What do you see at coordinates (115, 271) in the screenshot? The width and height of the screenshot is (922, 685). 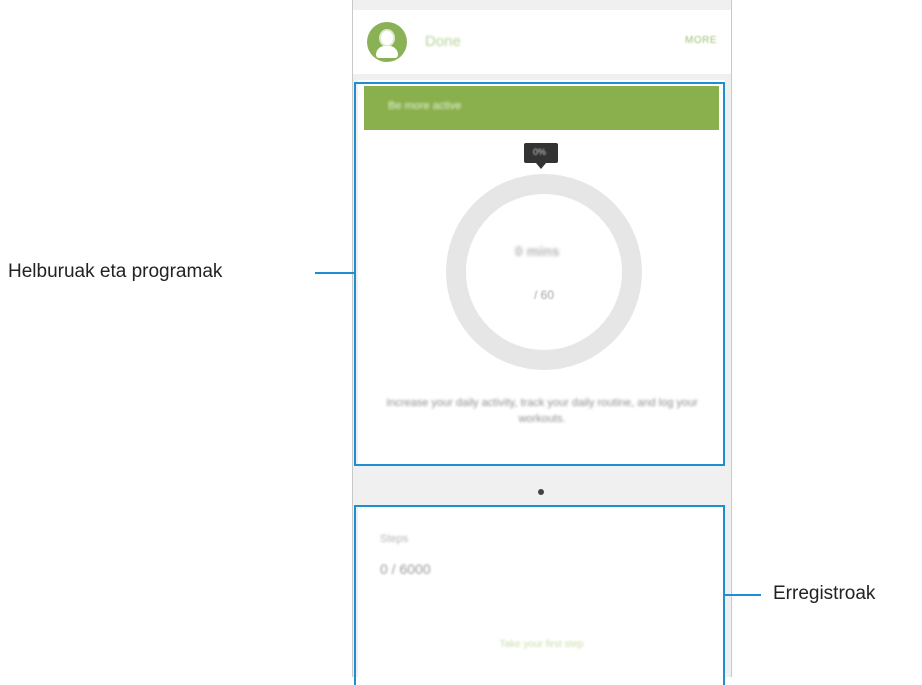 I see `goals-callout-label: Helburuak eta programak` at bounding box center [115, 271].